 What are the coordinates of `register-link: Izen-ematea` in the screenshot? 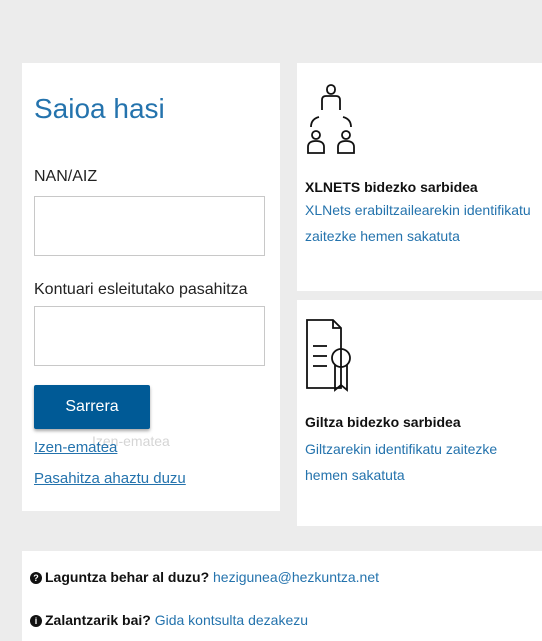 It's located at (75, 447).